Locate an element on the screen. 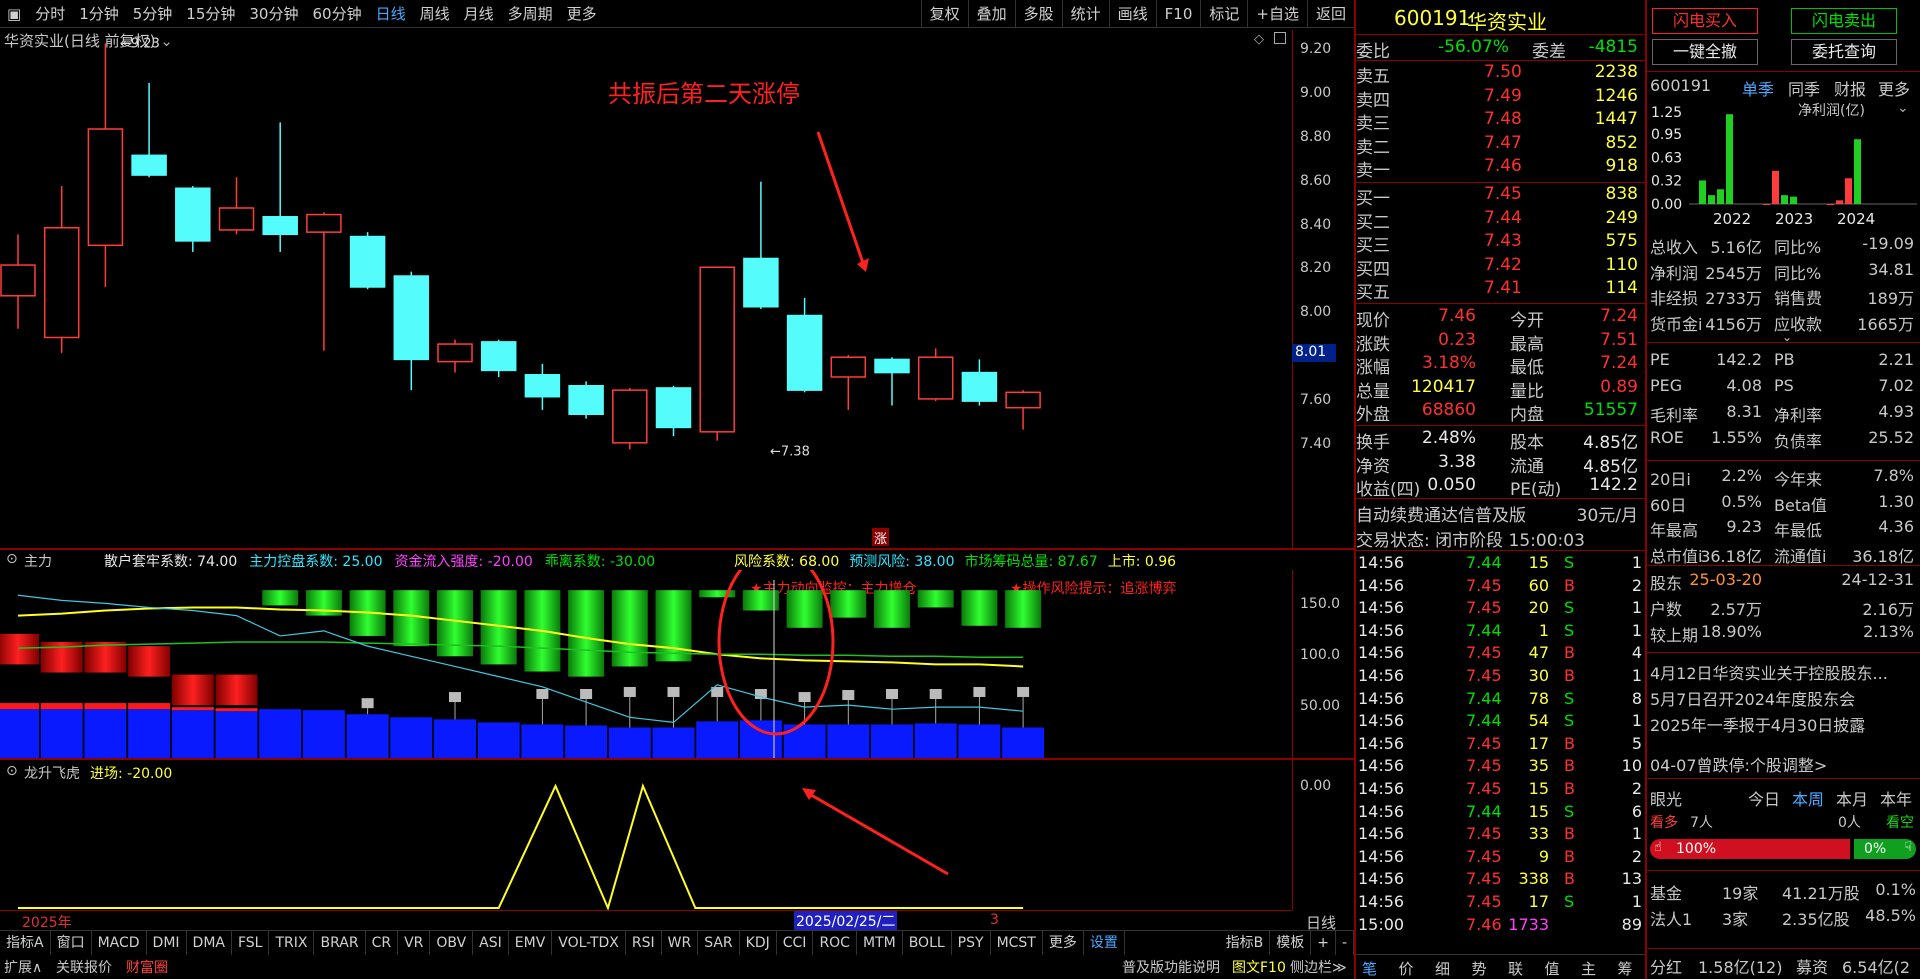 This screenshot has width=1920, height=979. indicator-tab-23: MCST is located at coordinates (1017, 943).